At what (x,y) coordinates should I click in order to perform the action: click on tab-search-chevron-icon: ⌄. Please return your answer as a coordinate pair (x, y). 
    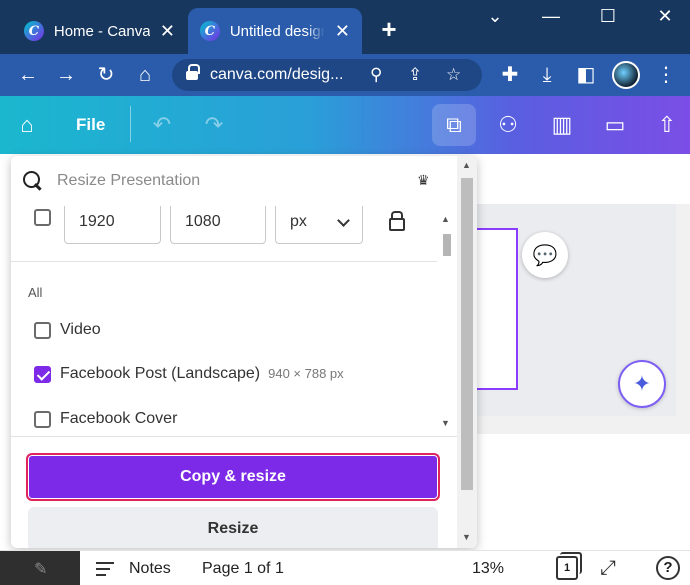
    Looking at the image, I should click on (495, 16).